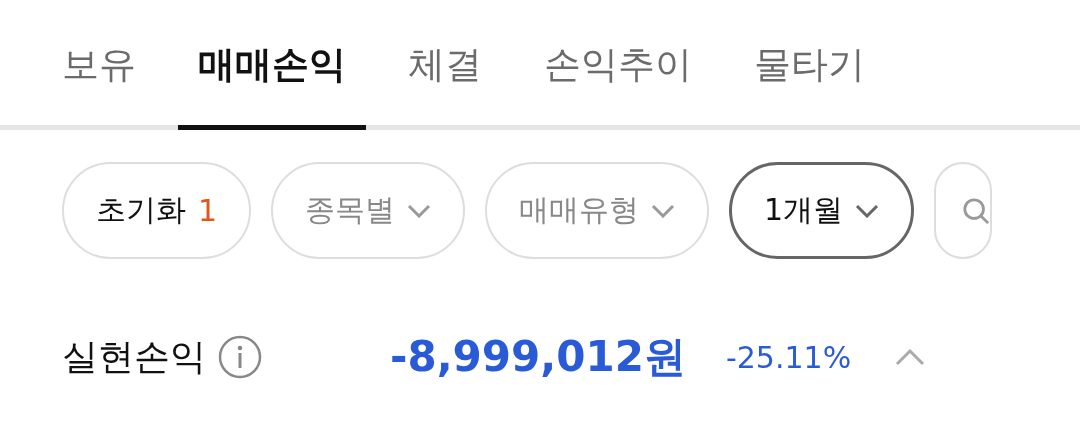 Image resolution: width=1080 pixels, height=427 pixels. What do you see at coordinates (822, 210) in the screenshot?
I see `filter-dropdown: 1개월` at bounding box center [822, 210].